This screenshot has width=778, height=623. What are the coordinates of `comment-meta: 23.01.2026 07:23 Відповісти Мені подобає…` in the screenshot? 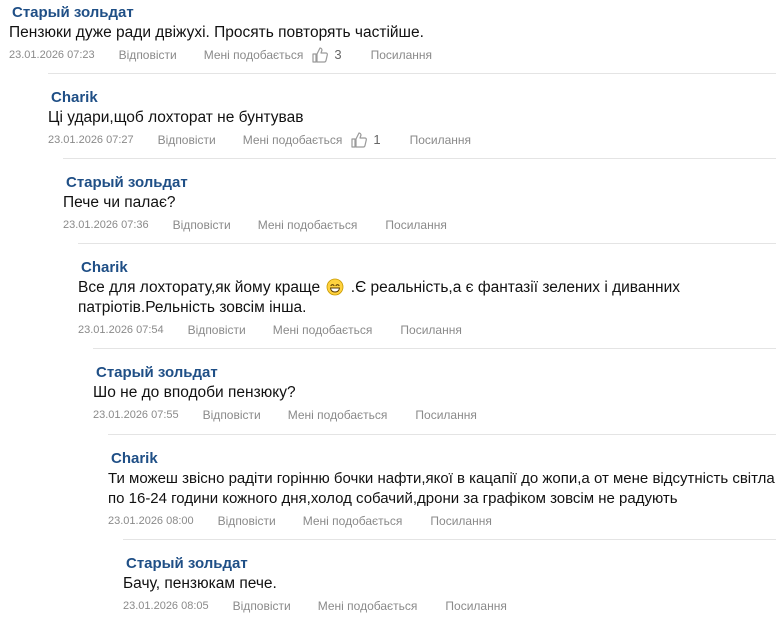 It's located at (392, 55).